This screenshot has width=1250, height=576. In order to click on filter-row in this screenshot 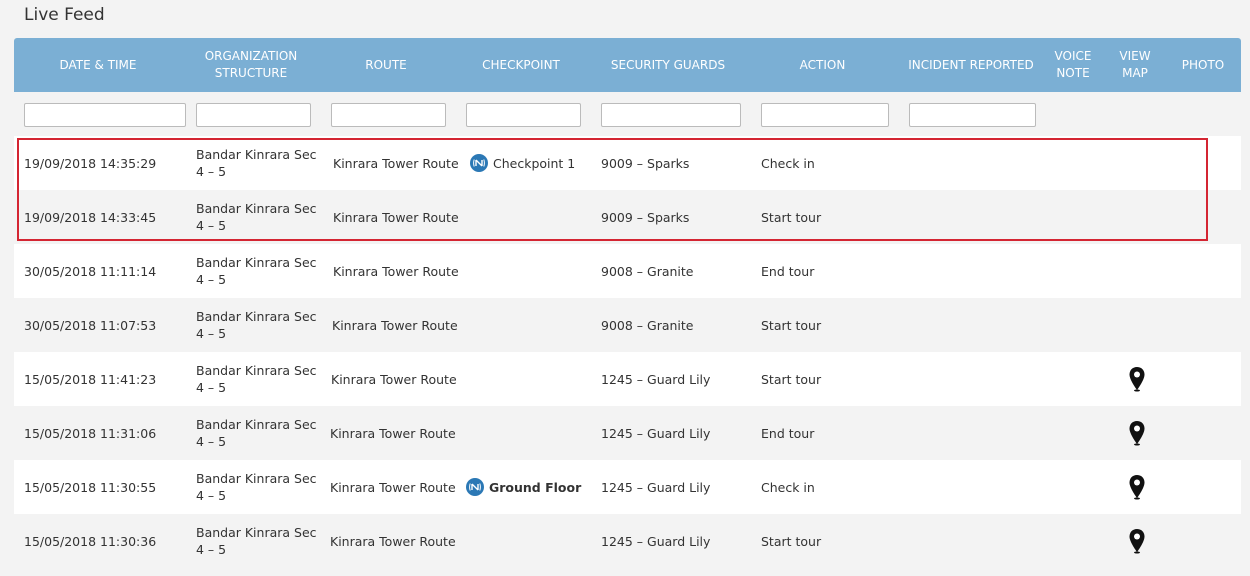, I will do `click(627, 114)`.